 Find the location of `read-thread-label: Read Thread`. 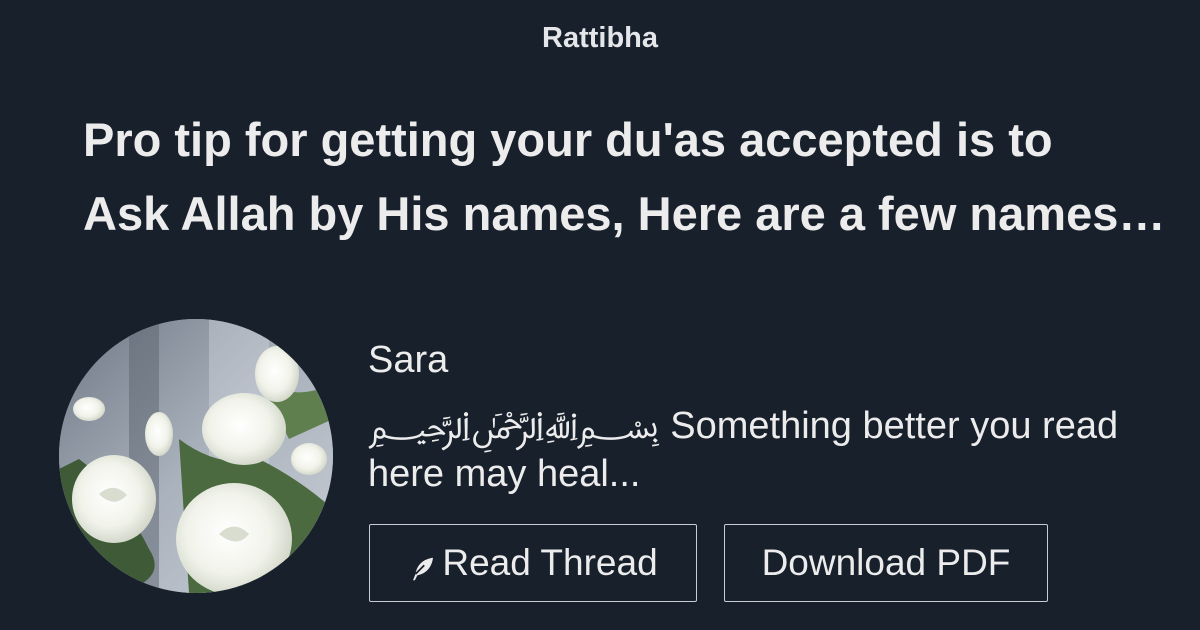

read-thread-label: Read Thread is located at coordinates (550, 562).